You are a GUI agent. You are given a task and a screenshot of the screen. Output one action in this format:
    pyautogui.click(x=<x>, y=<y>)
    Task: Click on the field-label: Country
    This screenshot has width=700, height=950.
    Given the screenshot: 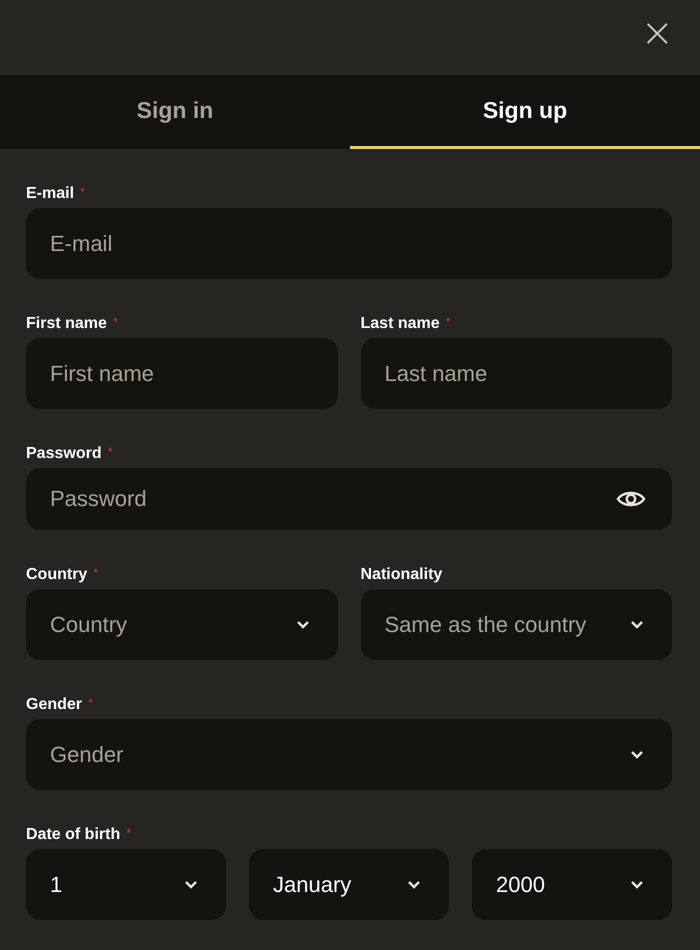 What is the action you would take?
    pyautogui.click(x=57, y=575)
    